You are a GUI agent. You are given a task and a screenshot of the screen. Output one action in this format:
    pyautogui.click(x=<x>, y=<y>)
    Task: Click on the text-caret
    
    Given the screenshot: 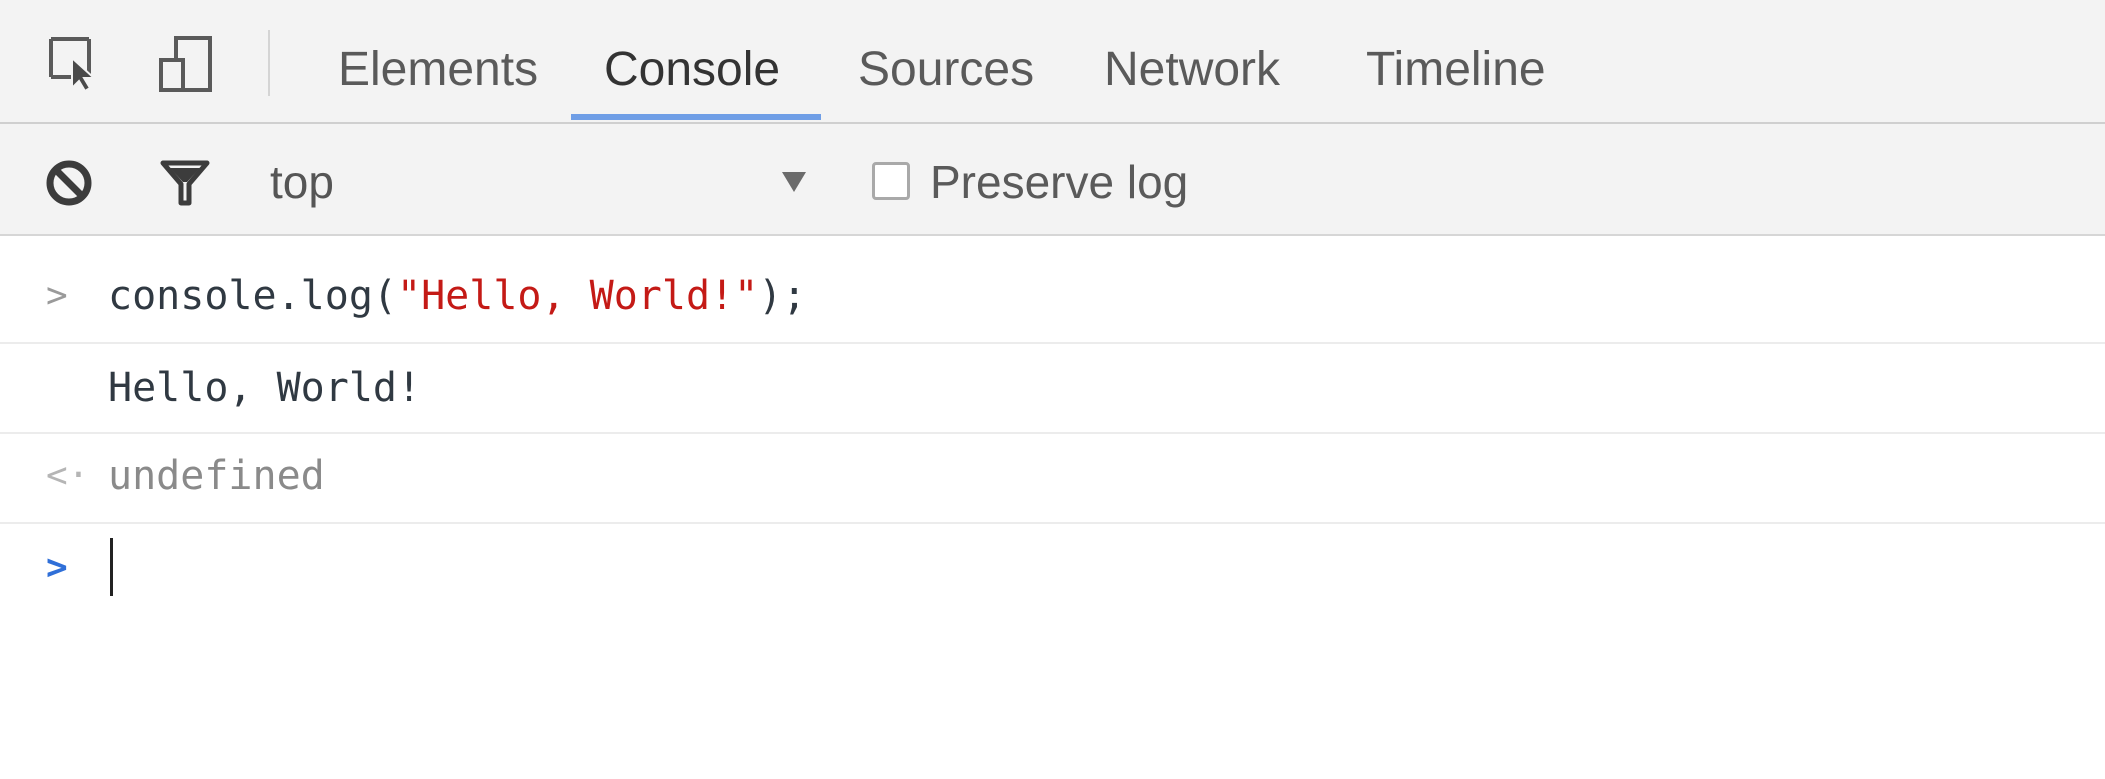 What is the action you would take?
    pyautogui.click(x=111, y=567)
    